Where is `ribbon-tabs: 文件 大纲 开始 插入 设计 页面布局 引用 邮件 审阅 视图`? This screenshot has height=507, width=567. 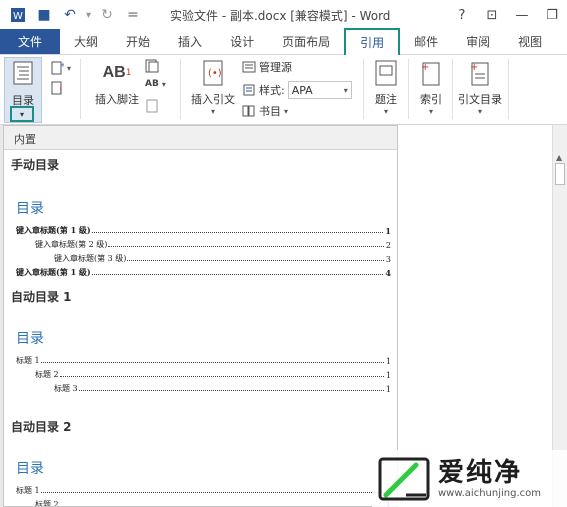
ribbon-tabs: 文件 大纲 开始 插入 设计 页面布局 引用 邮件 审阅 视图 is located at coordinates (283, 41).